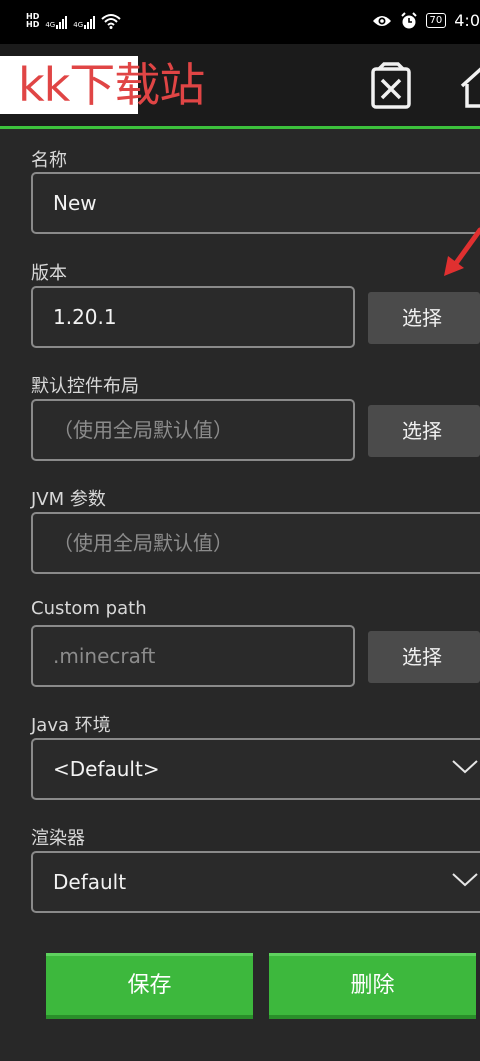 The image size is (480, 1061). Describe the element at coordinates (381, 20) in the screenshot. I see `eye-icon` at that location.